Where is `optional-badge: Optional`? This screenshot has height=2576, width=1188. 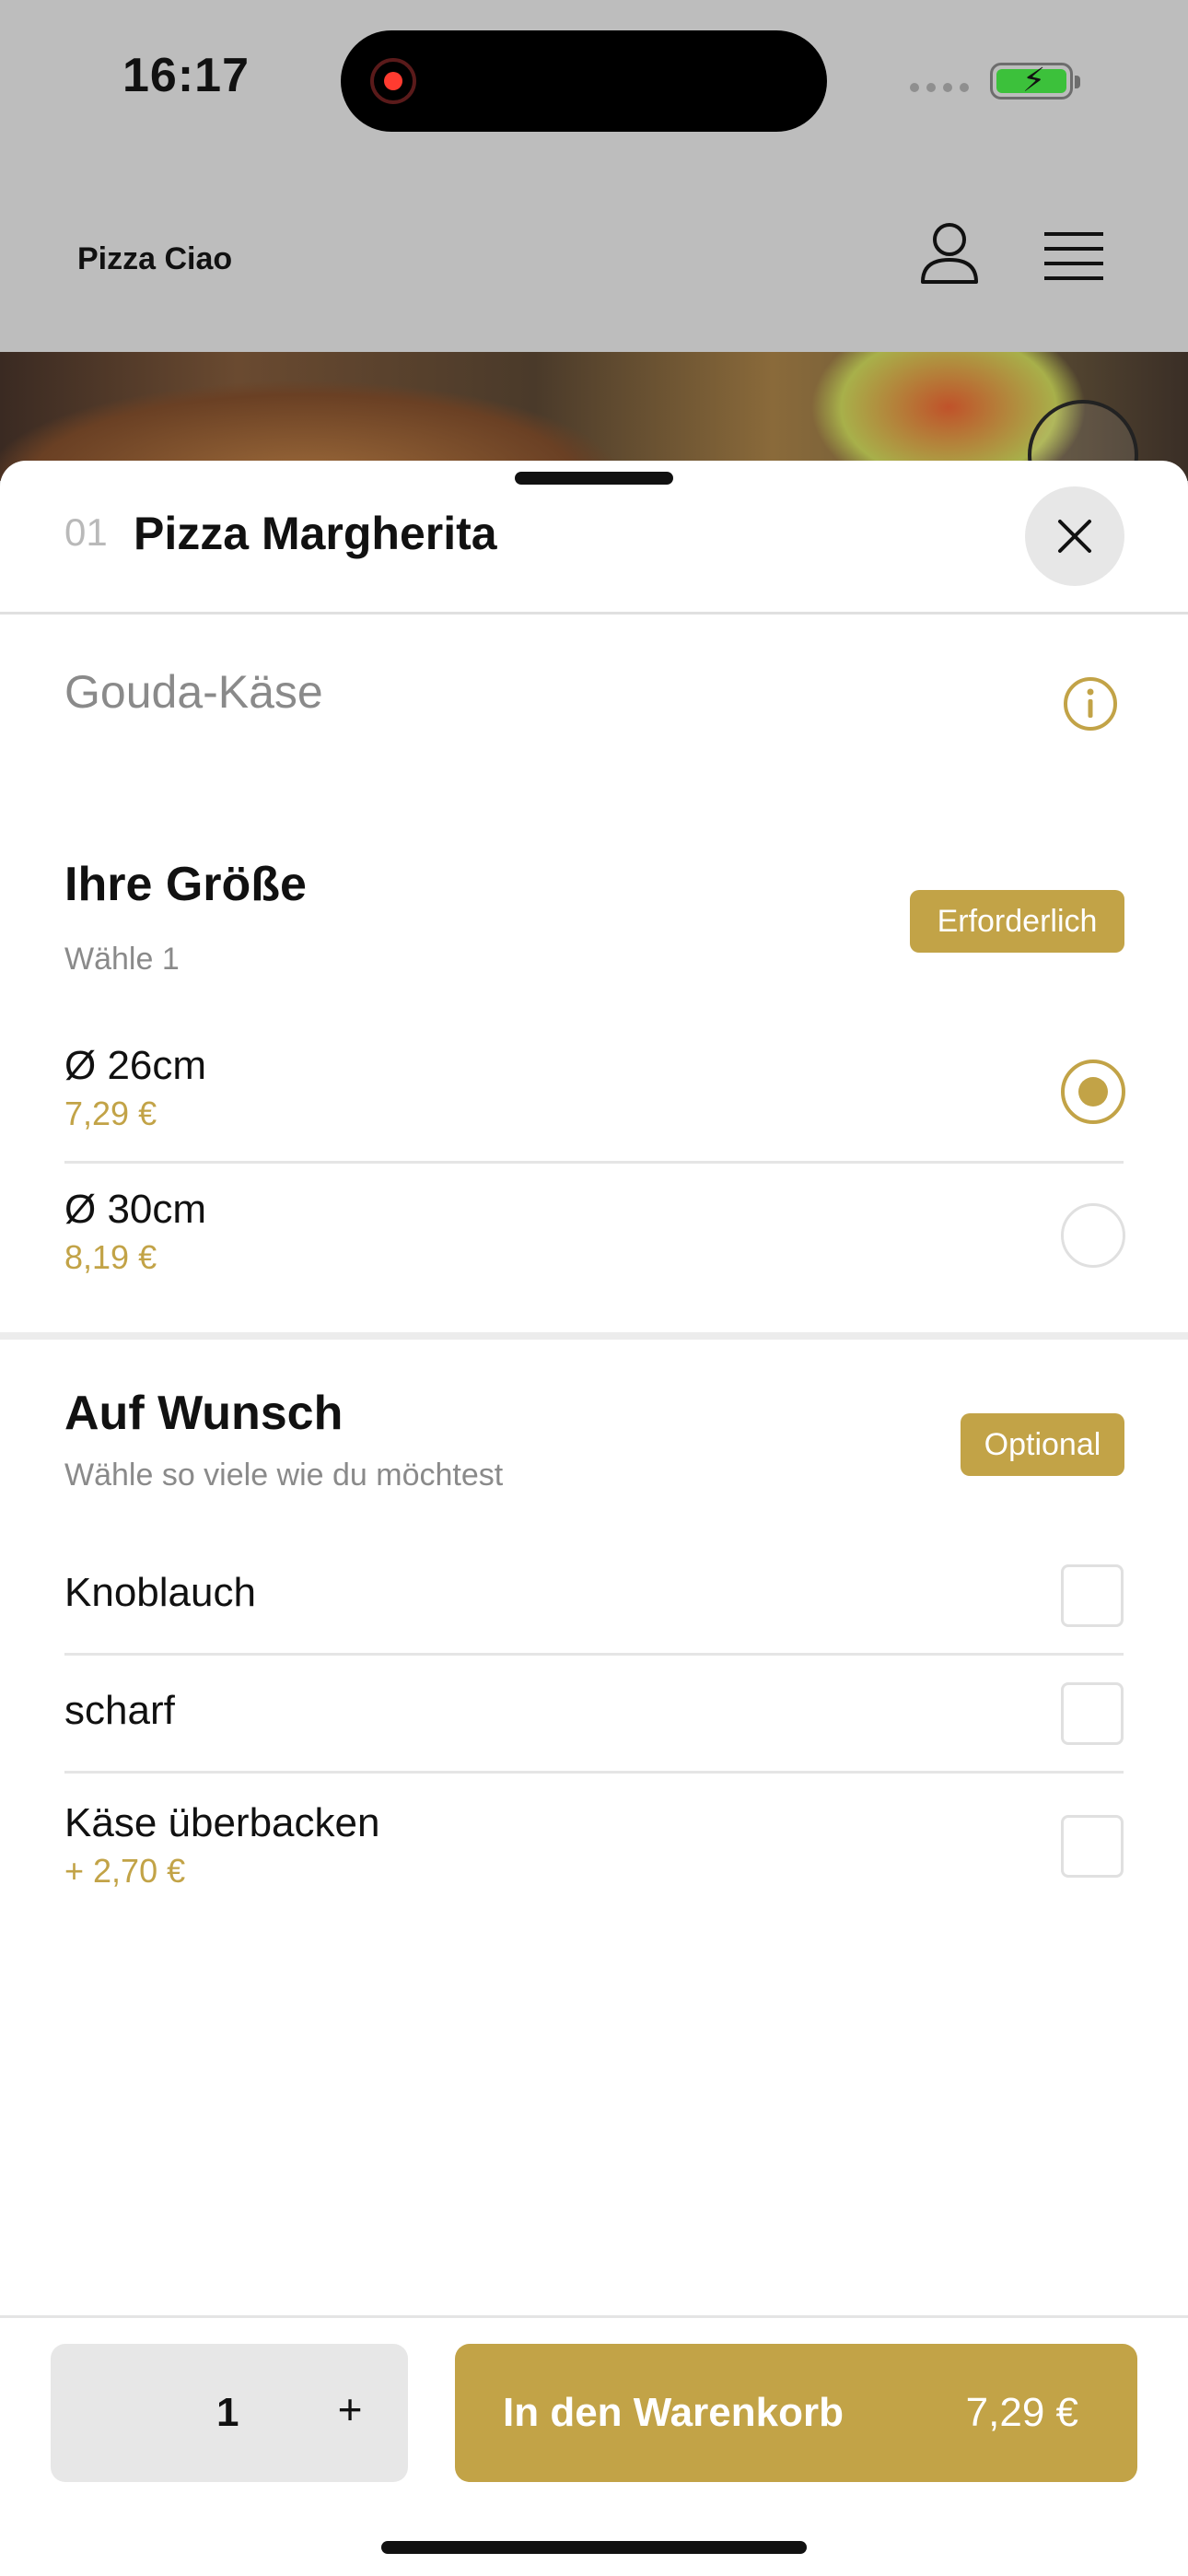 optional-badge: Optional is located at coordinates (1042, 1444).